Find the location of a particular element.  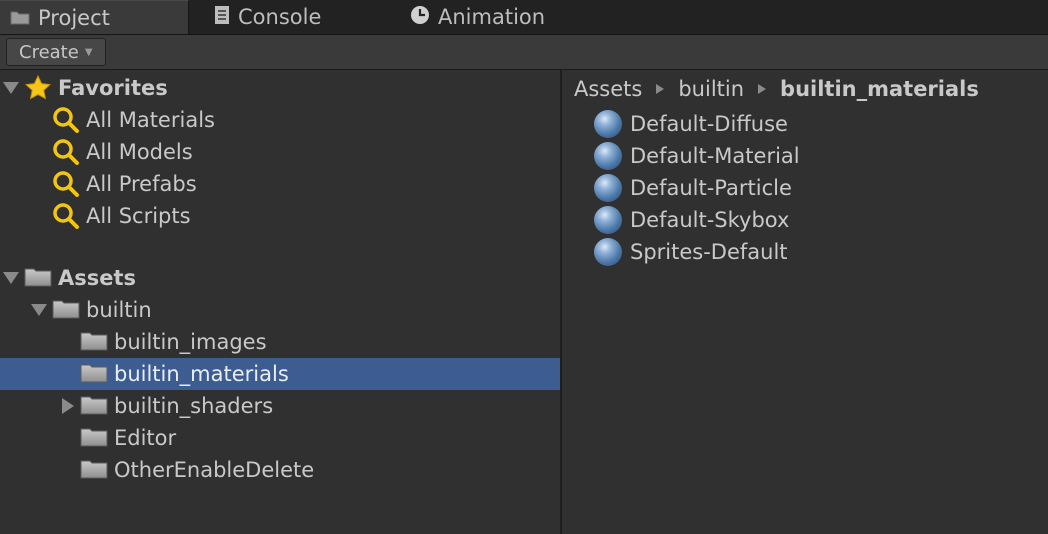

tree-item-label: builtin_images is located at coordinates (190, 342).